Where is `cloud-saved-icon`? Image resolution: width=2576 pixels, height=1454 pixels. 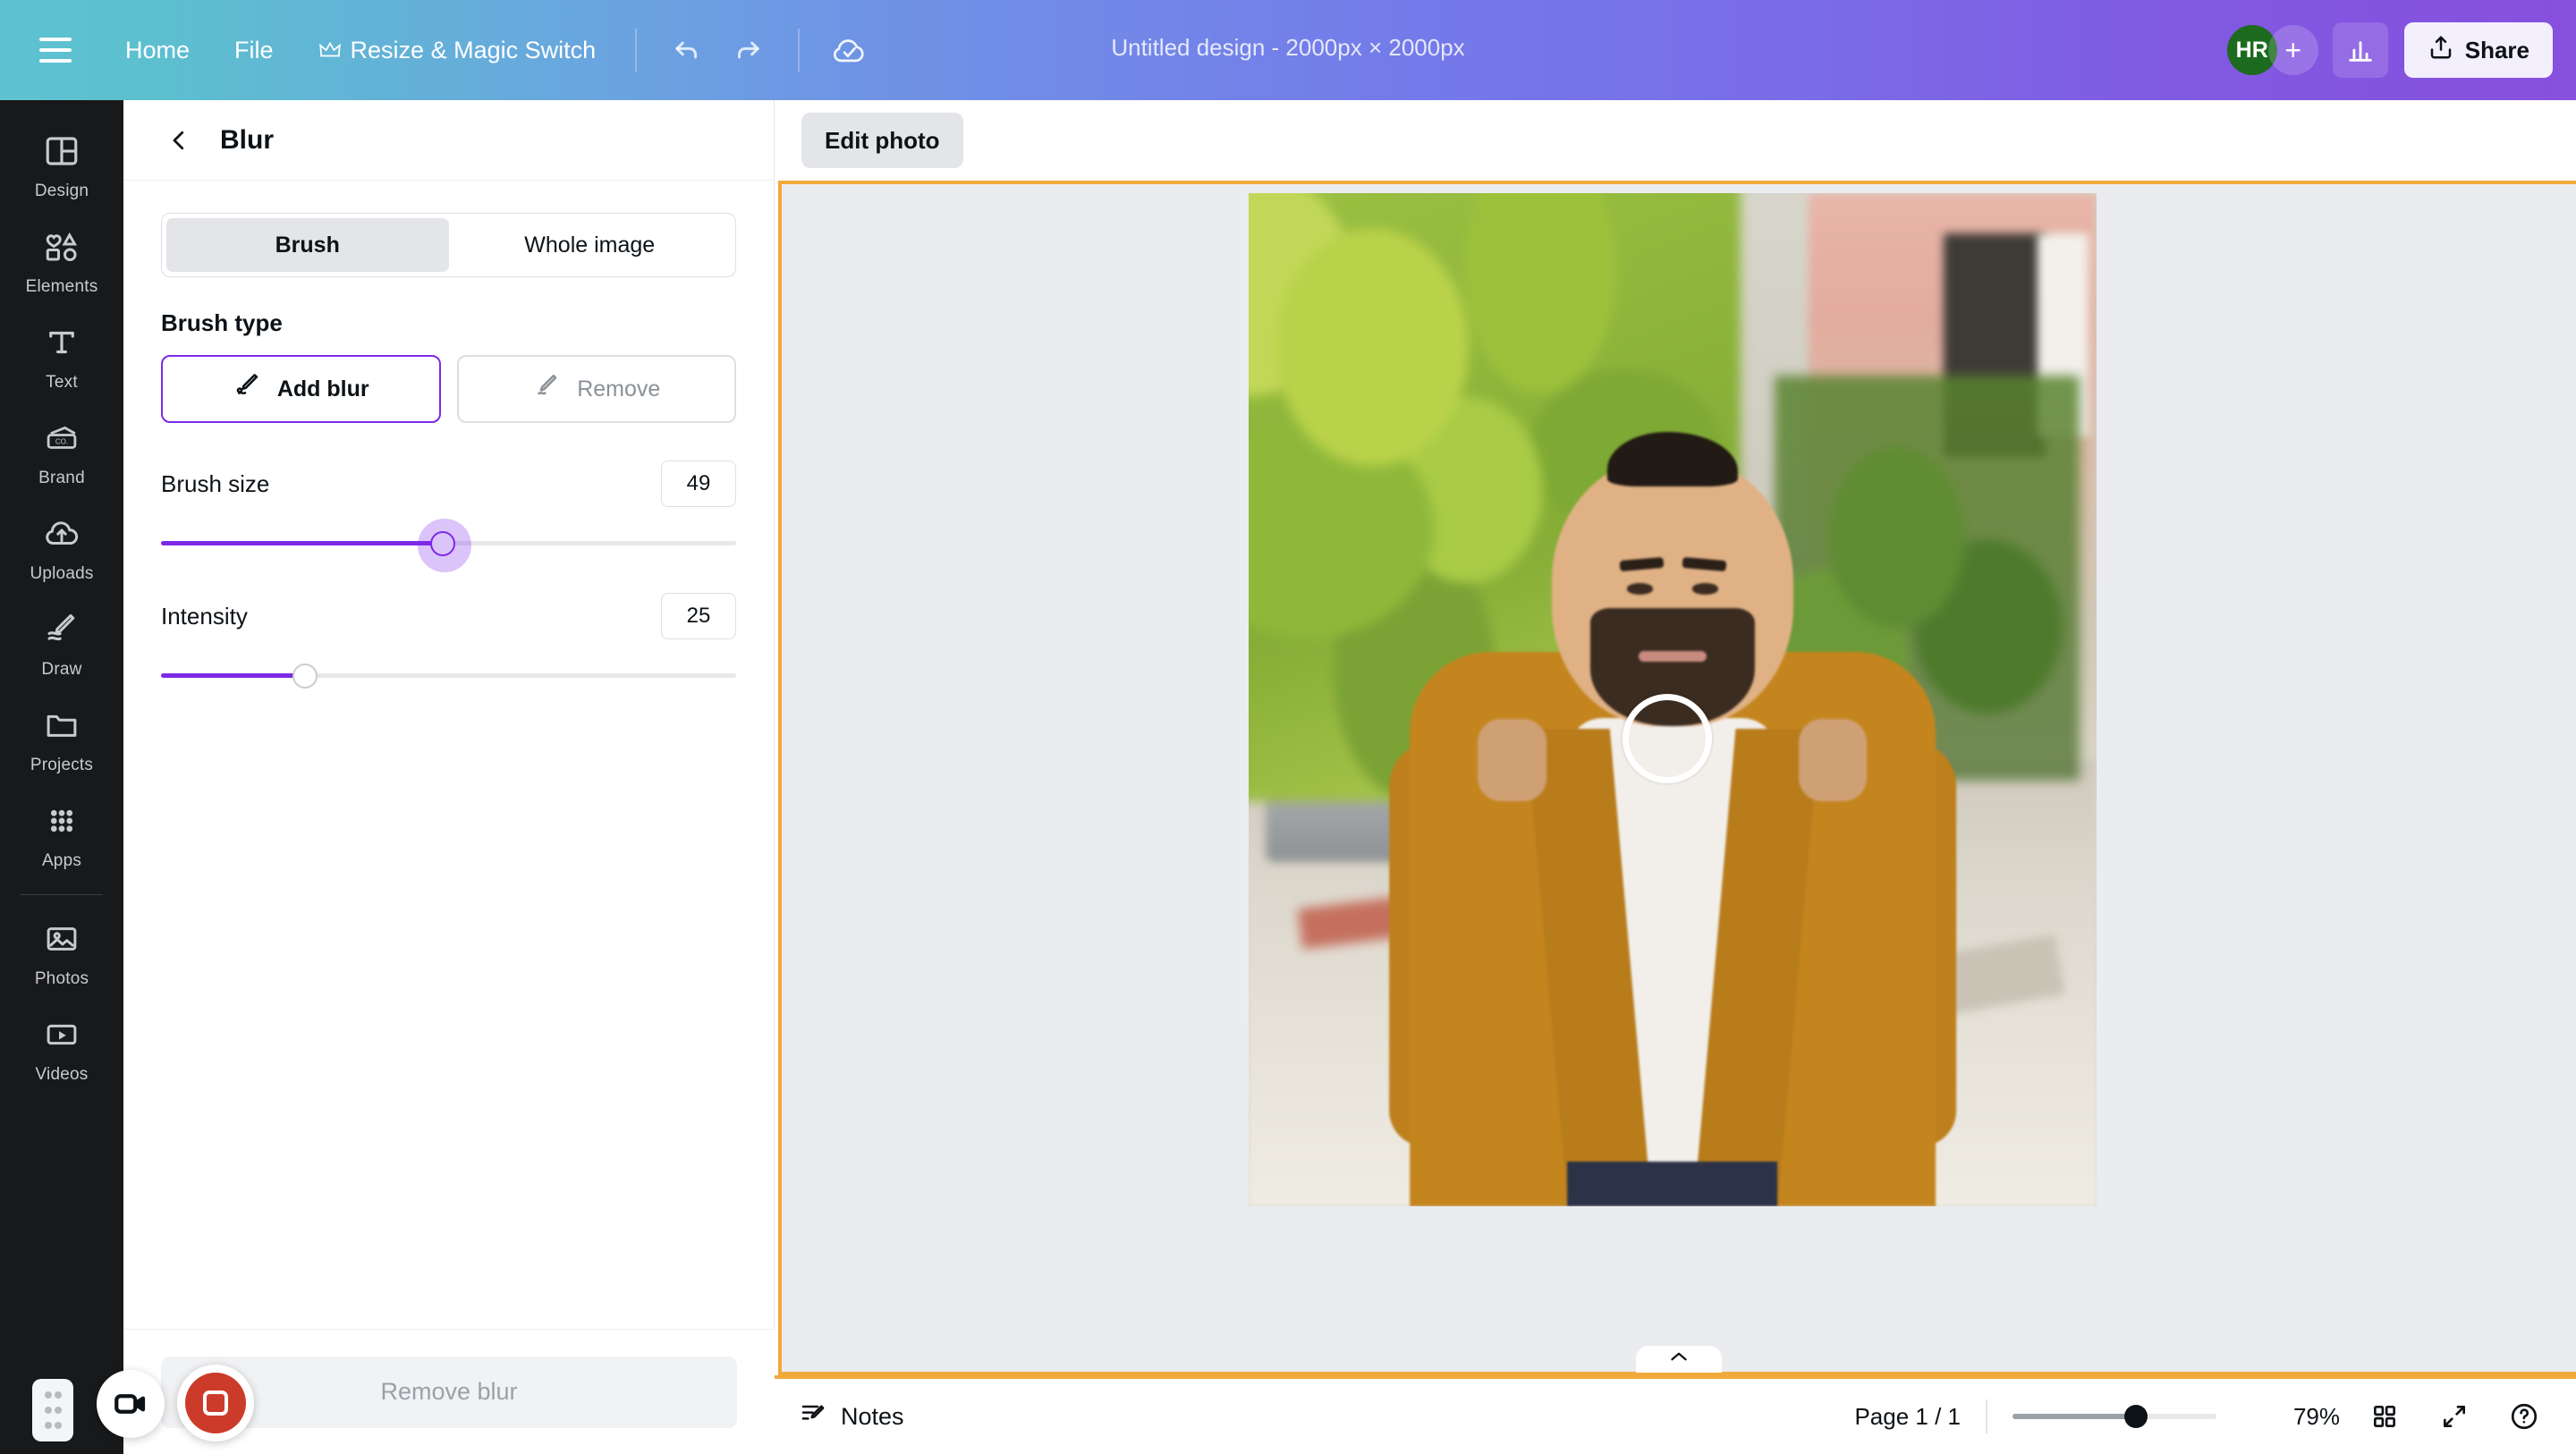
cloud-saved-icon is located at coordinates (850, 50).